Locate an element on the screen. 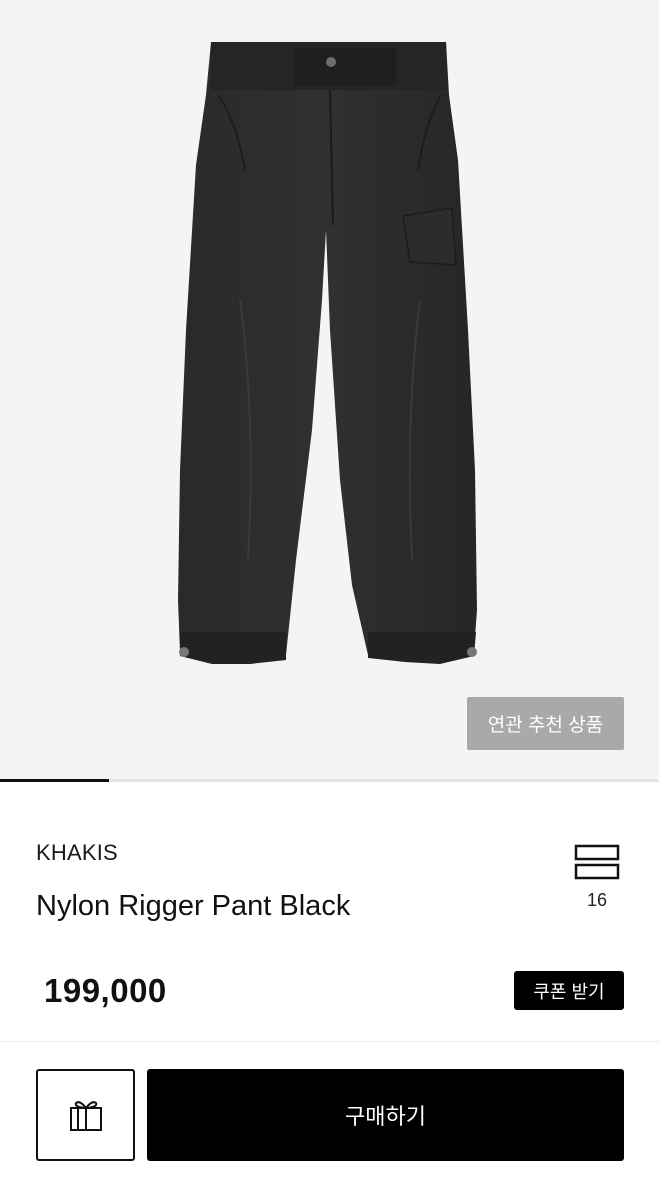 The width and height of the screenshot is (659, 1200). list-layout-toggle: 16 is located at coordinates (597, 880).